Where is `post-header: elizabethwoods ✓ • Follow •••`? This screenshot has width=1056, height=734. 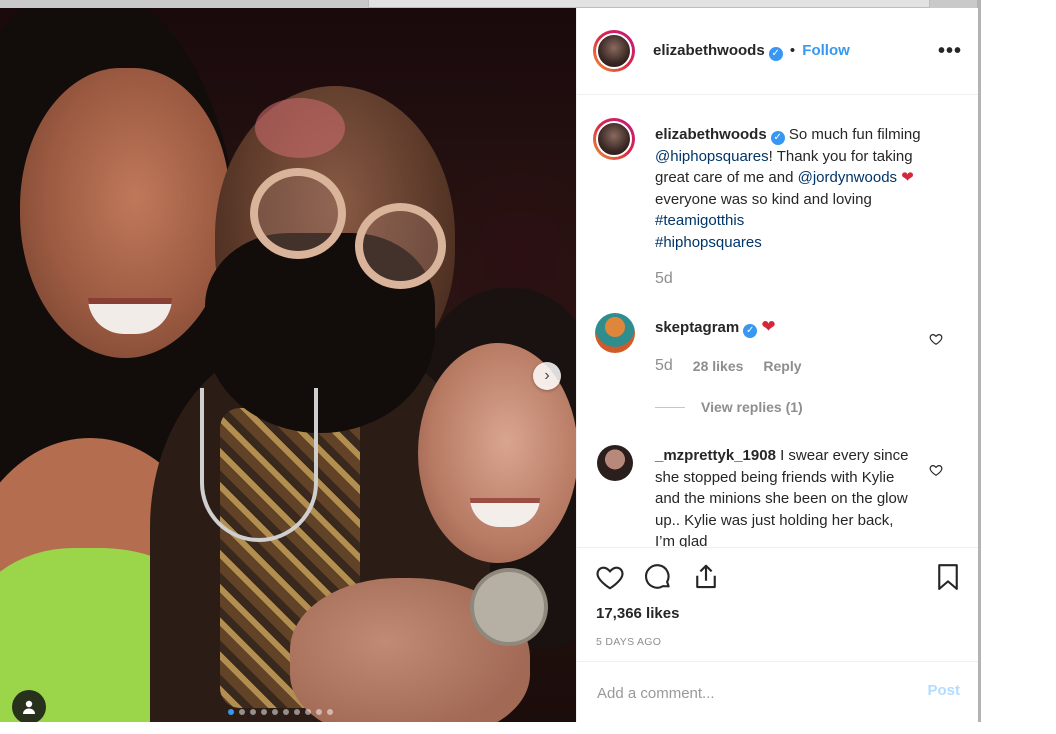
post-header: elizabethwoods ✓ • Follow ••• is located at coordinates (777, 51).